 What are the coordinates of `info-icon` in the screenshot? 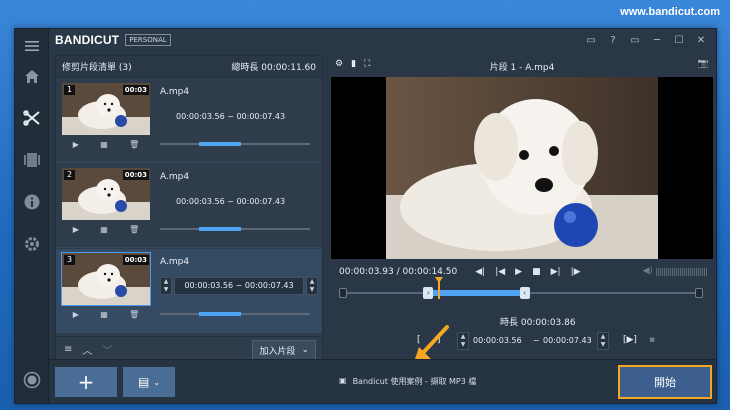 It's located at (32, 202).